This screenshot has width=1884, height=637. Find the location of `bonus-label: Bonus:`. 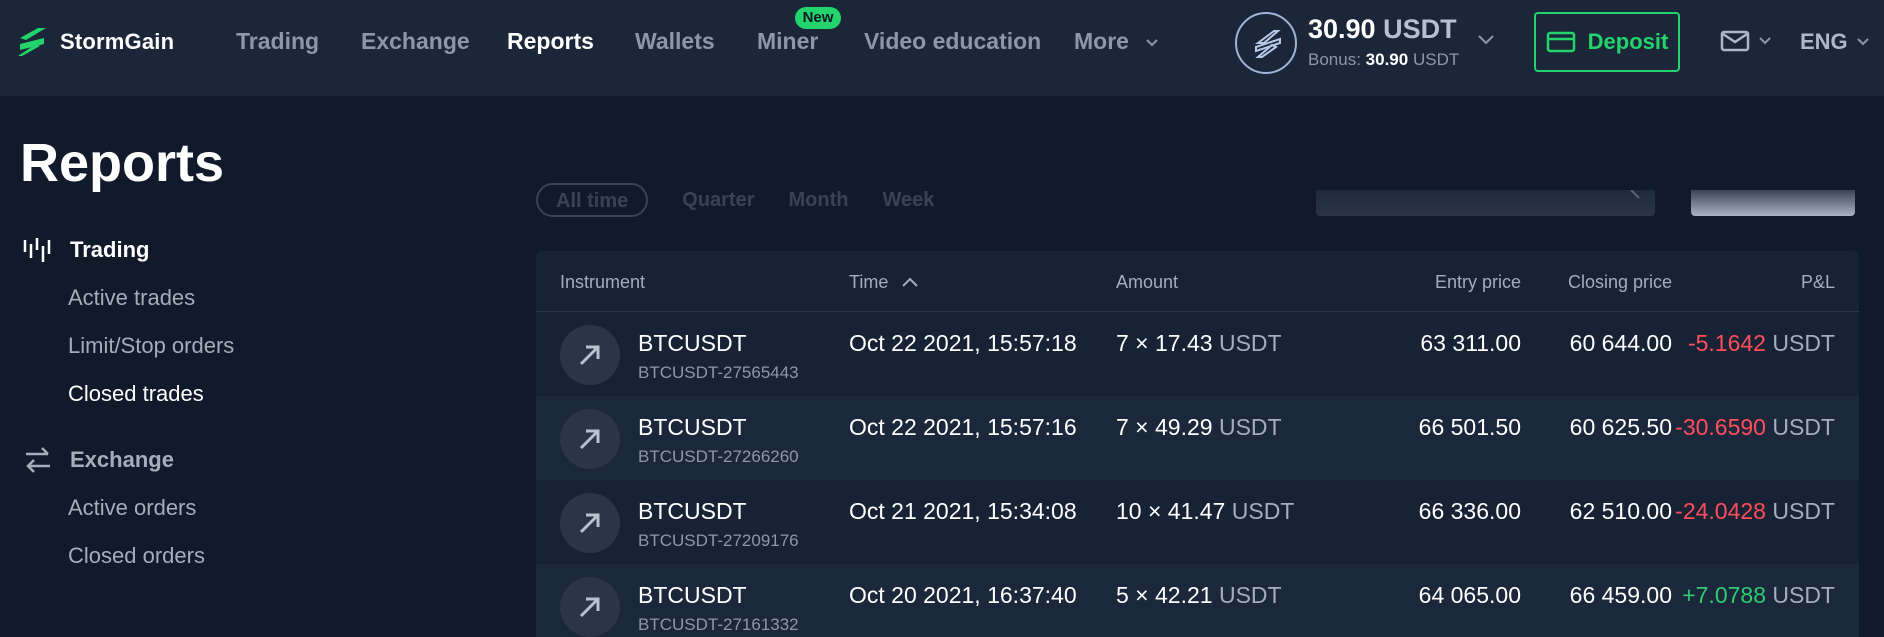

bonus-label: Bonus: is located at coordinates (1334, 59).